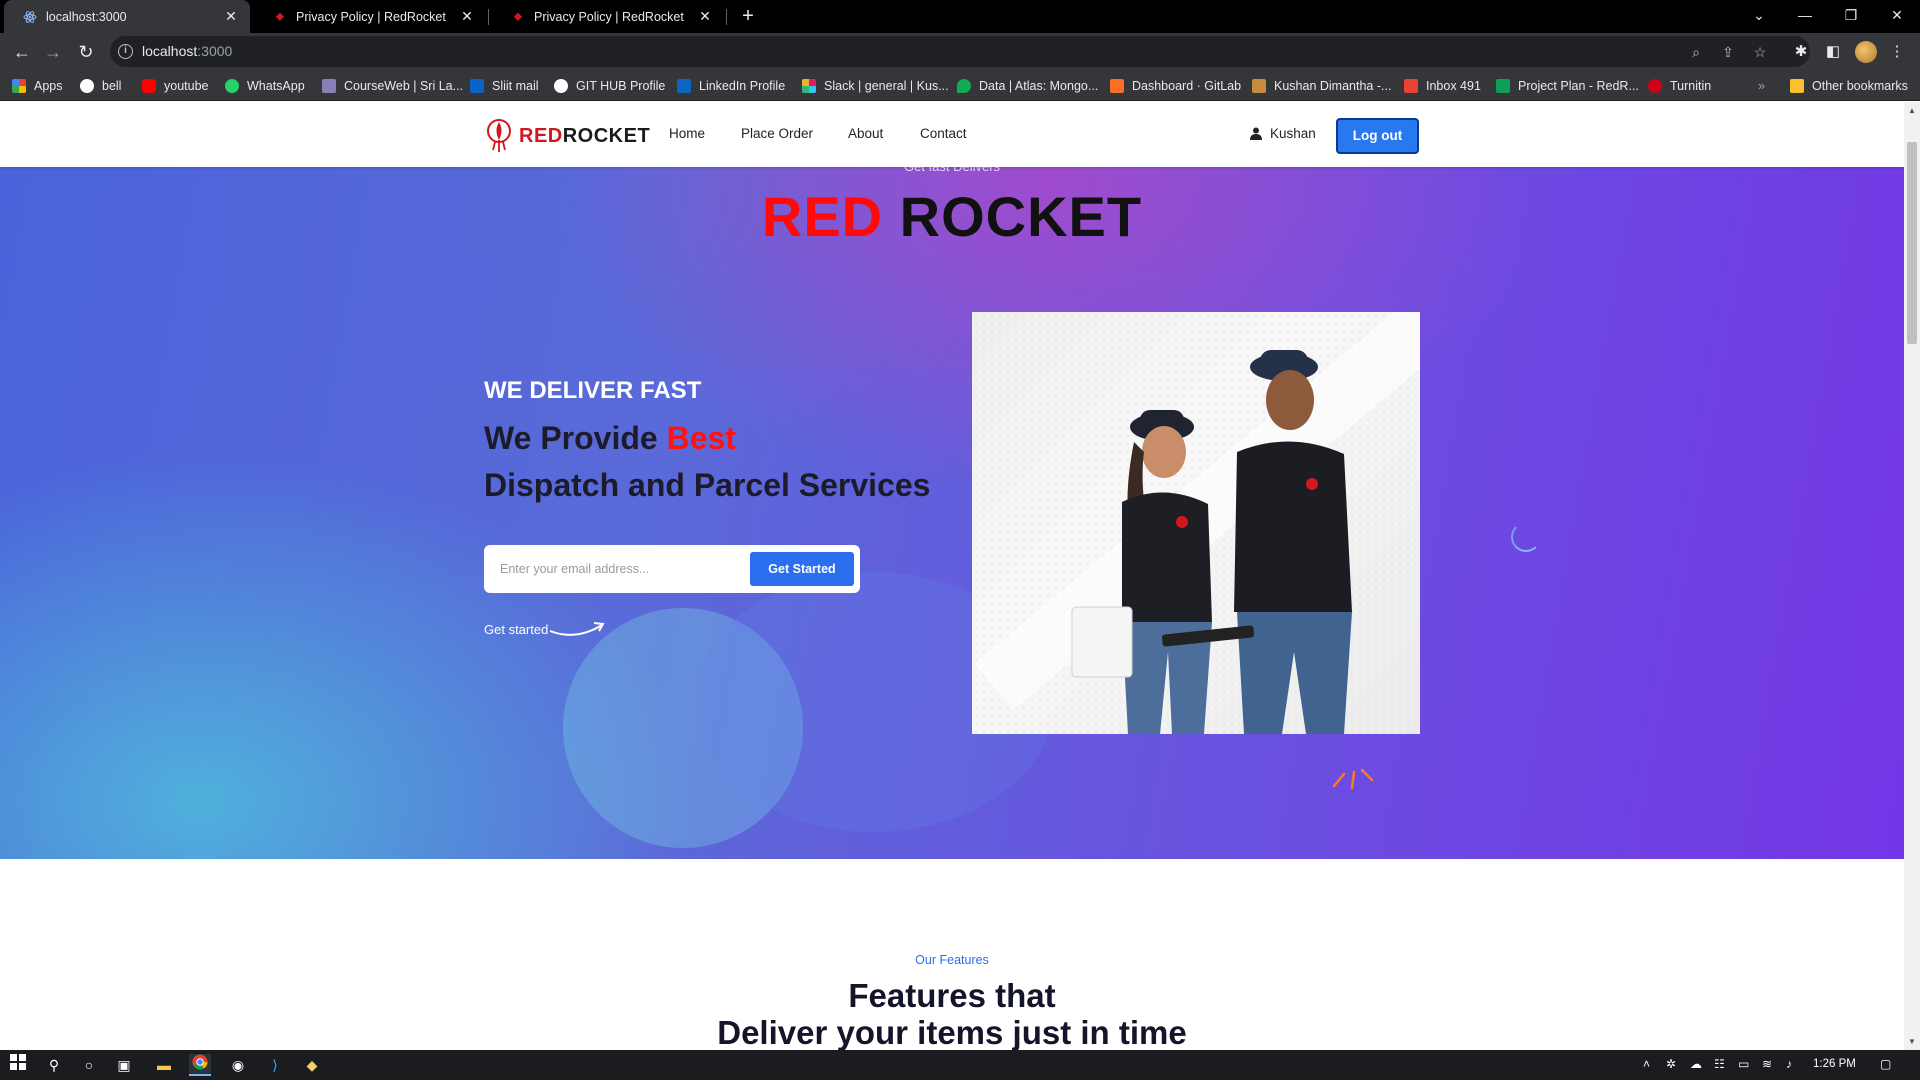 Image resolution: width=1920 pixels, height=1080 pixels. What do you see at coordinates (1767, 1064) in the screenshot?
I see `wifi-icon: ≋` at bounding box center [1767, 1064].